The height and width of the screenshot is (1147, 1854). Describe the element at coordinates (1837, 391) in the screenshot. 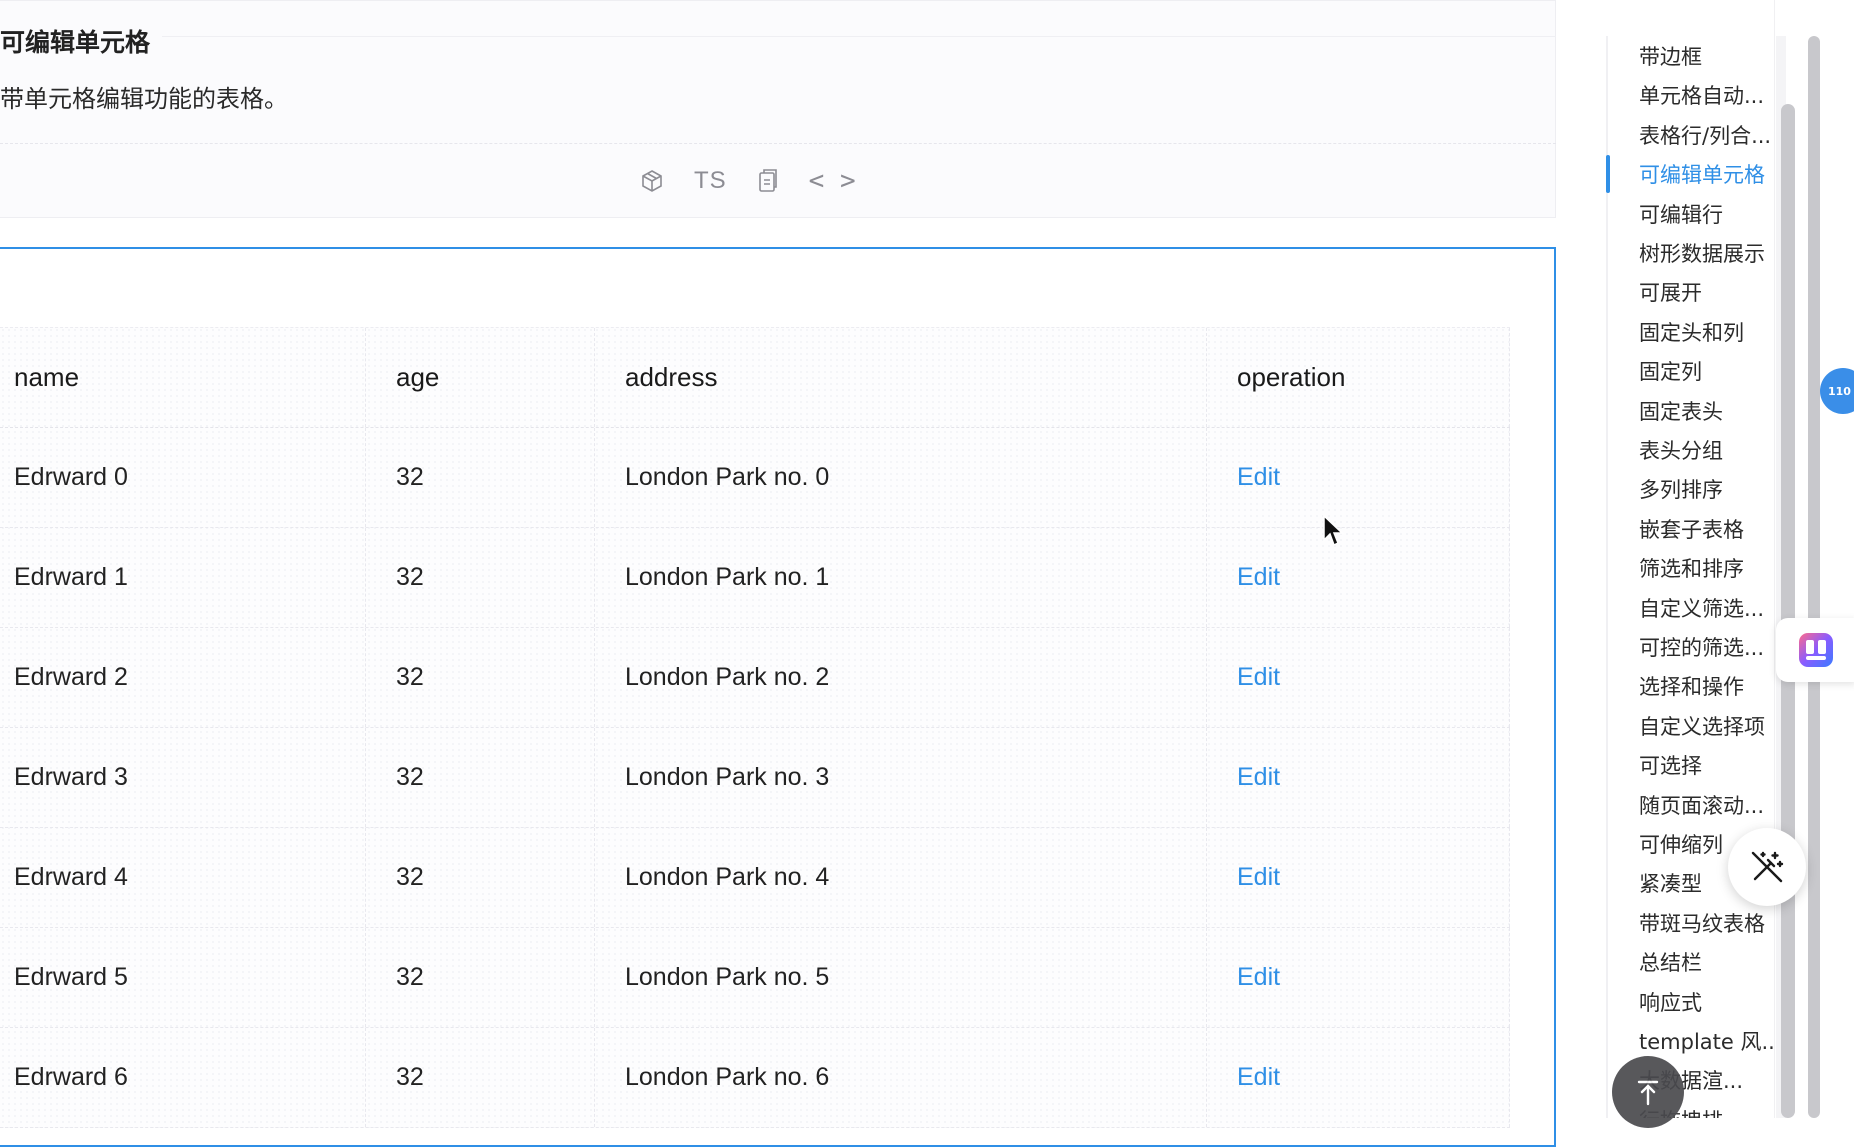

I see `memory-badge: 110 M` at that location.